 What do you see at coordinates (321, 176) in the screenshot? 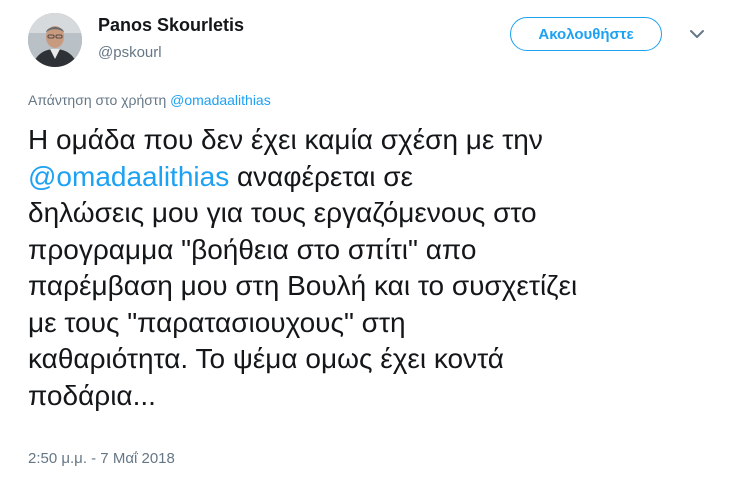
I see `tweet-line-rest: αναφέρεται σε` at bounding box center [321, 176].